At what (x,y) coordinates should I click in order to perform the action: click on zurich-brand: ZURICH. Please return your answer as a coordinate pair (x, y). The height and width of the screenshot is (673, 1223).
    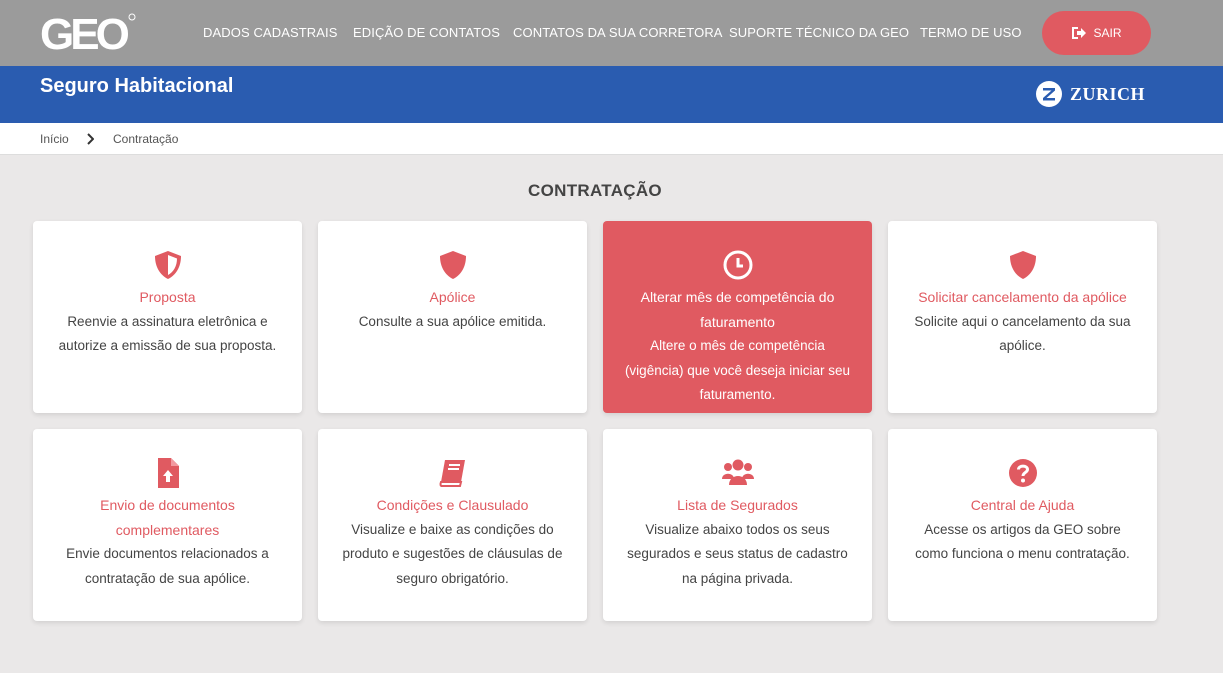
    Looking at the image, I should click on (1090, 94).